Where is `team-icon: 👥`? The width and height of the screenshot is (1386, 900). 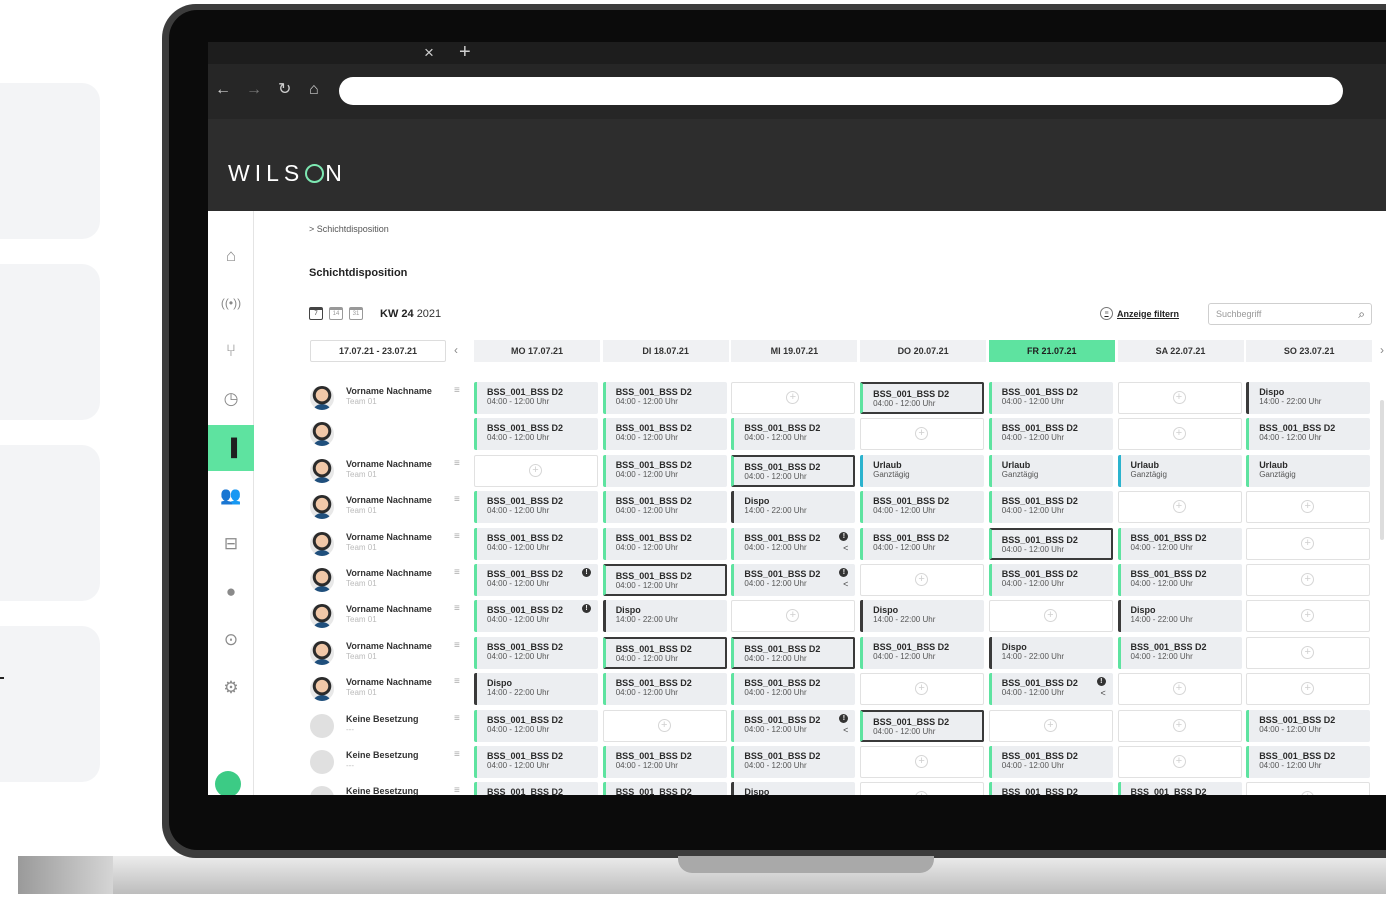
team-icon: 👥 is located at coordinates (231, 496).